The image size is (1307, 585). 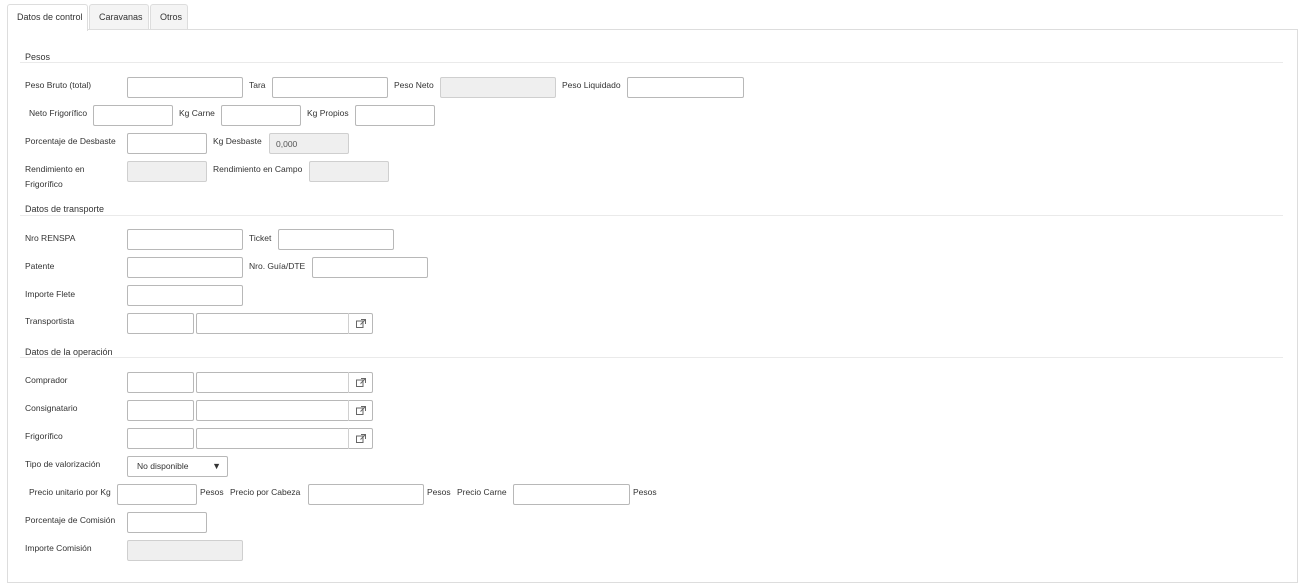 I want to click on comprador-lookup, so click(x=284, y=382).